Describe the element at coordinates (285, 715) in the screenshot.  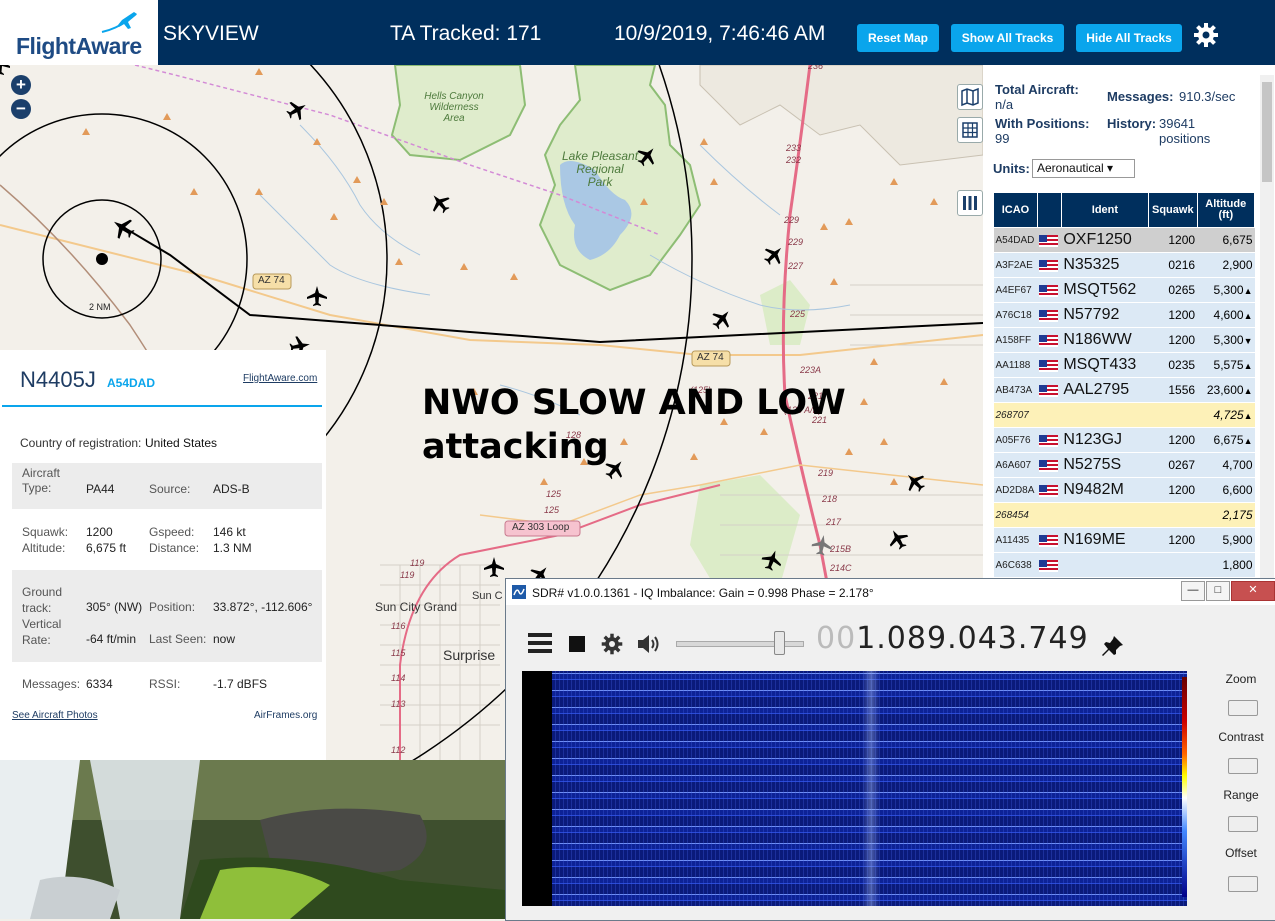
I see `airframes-link: AirFrames.org` at that location.